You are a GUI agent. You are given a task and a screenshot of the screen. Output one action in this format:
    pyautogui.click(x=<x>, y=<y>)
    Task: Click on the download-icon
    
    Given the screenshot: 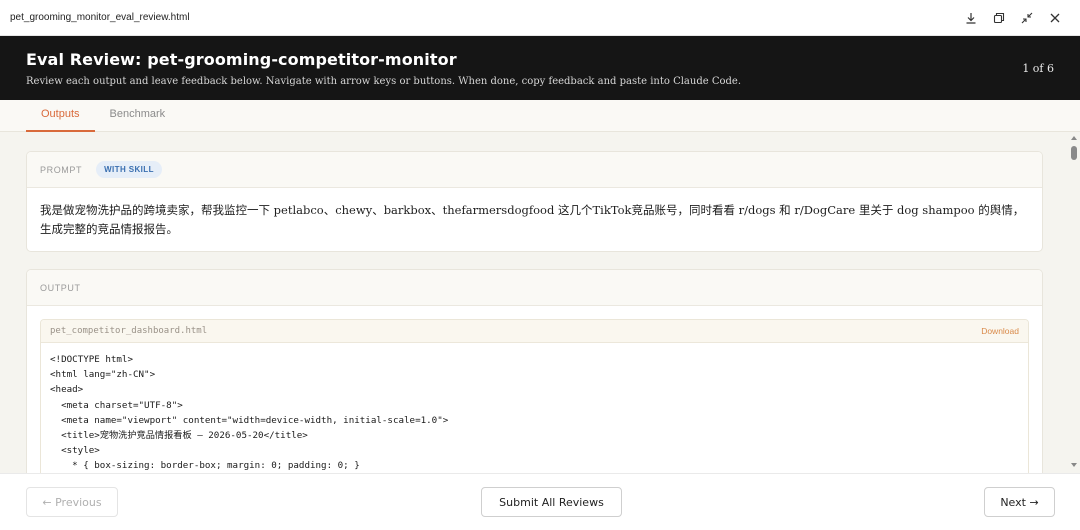 What is the action you would take?
    pyautogui.click(x=971, y=18)
    